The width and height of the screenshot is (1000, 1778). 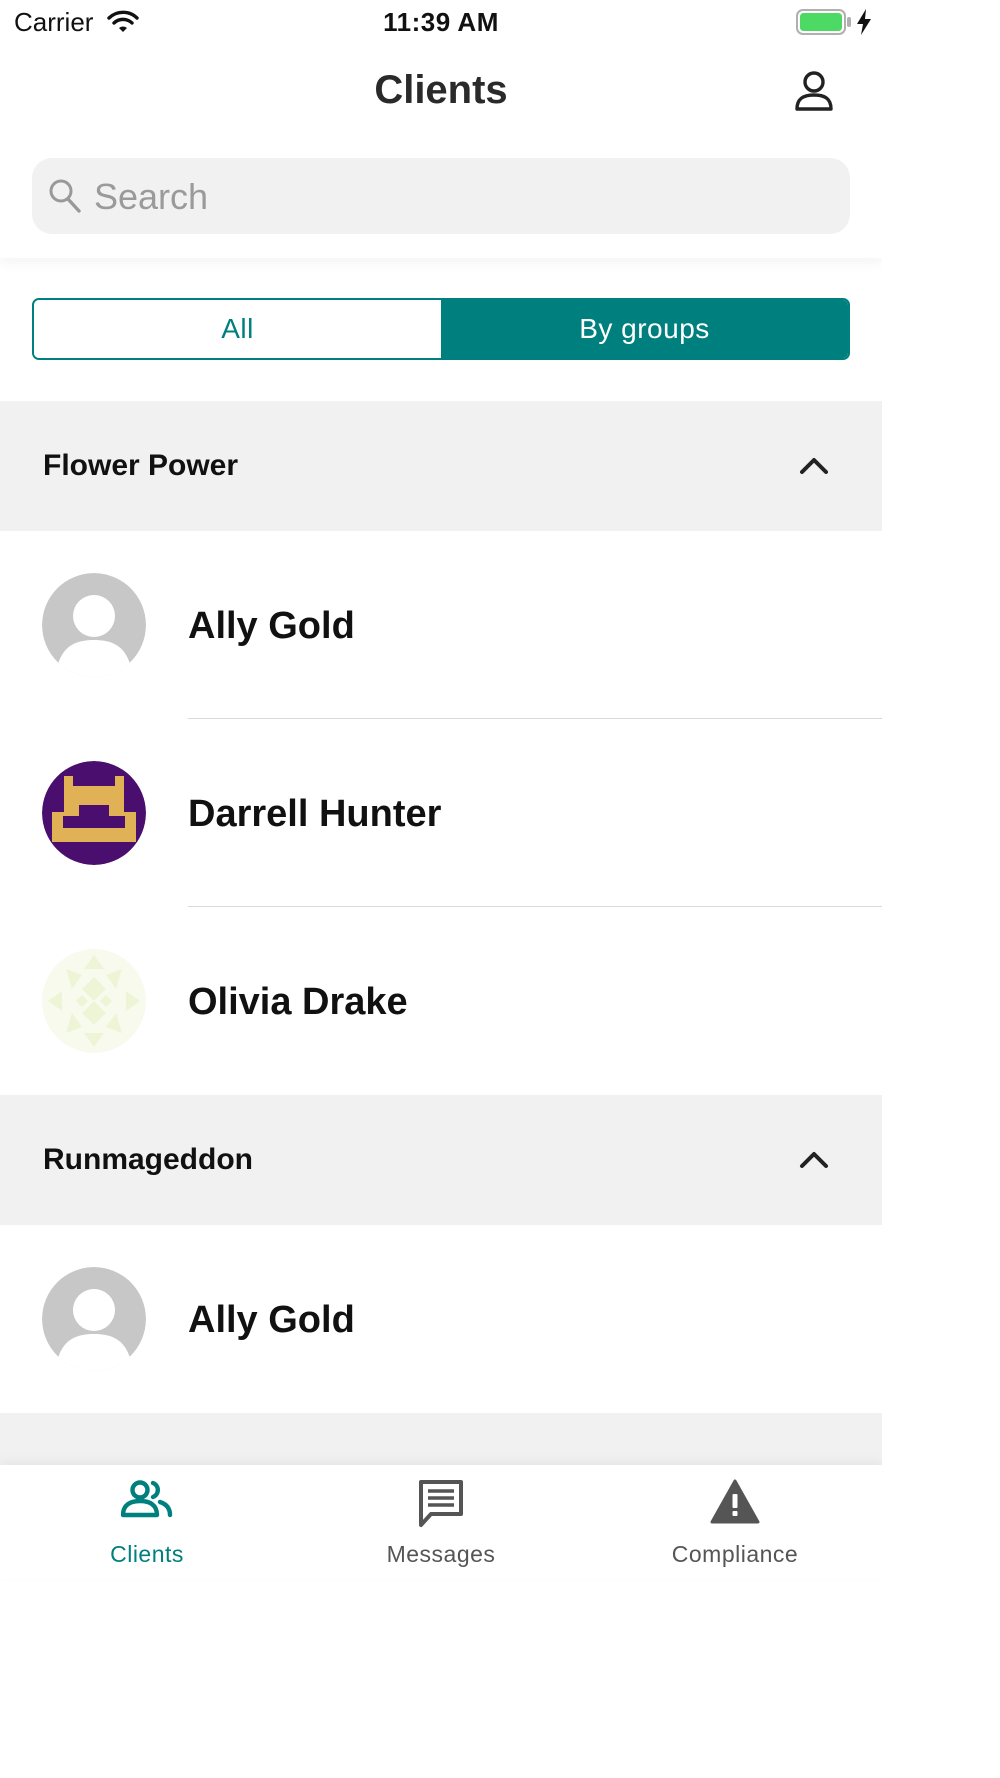 I want to click on page-title: Clients, so click(x=441, y=90).